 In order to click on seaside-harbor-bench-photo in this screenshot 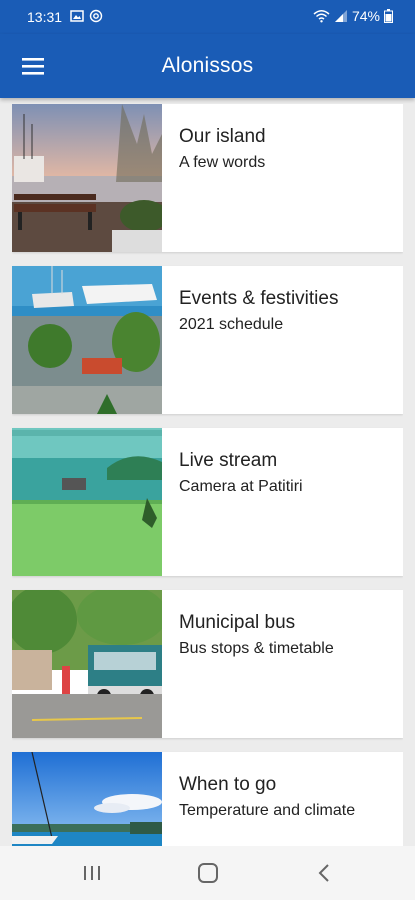, I will do `click(87, 178)`.